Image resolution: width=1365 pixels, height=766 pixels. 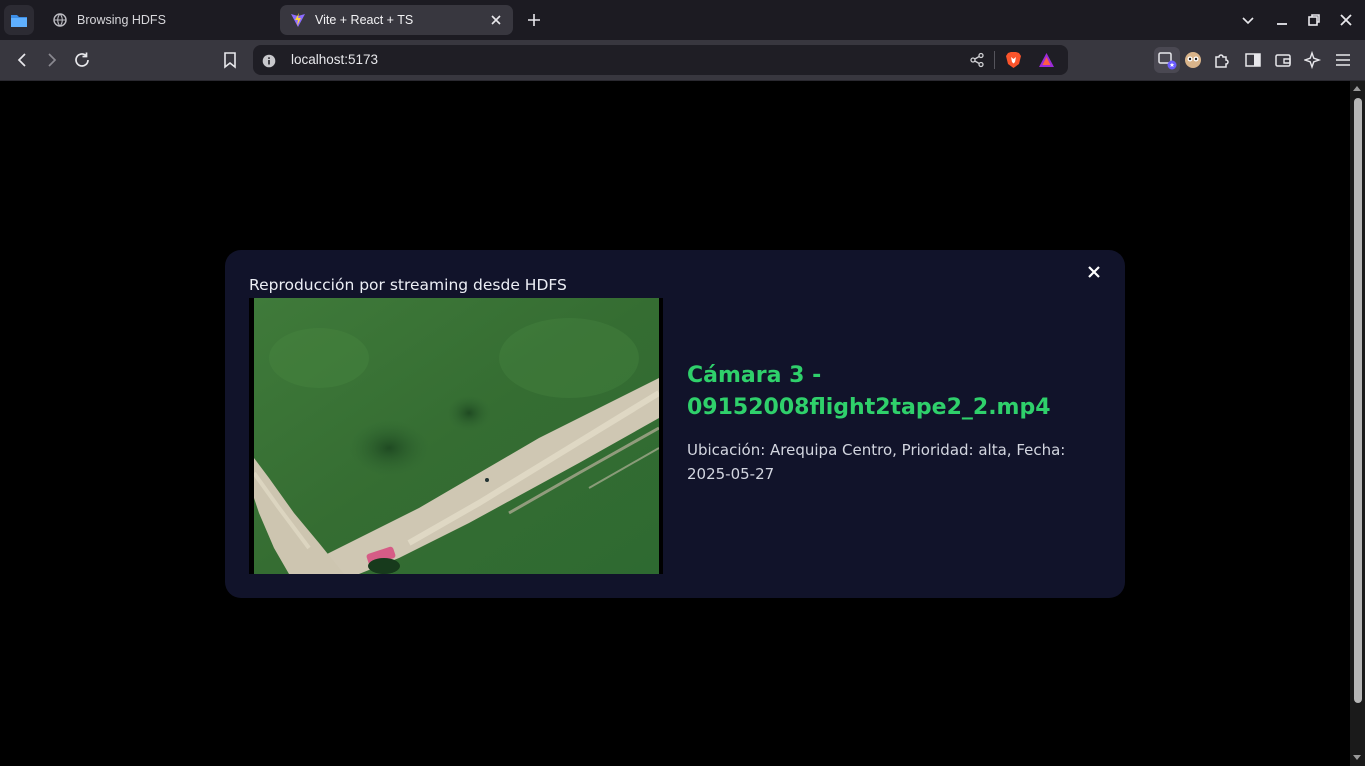 I want to click on owl-icon, so click(x=1193, y=60).